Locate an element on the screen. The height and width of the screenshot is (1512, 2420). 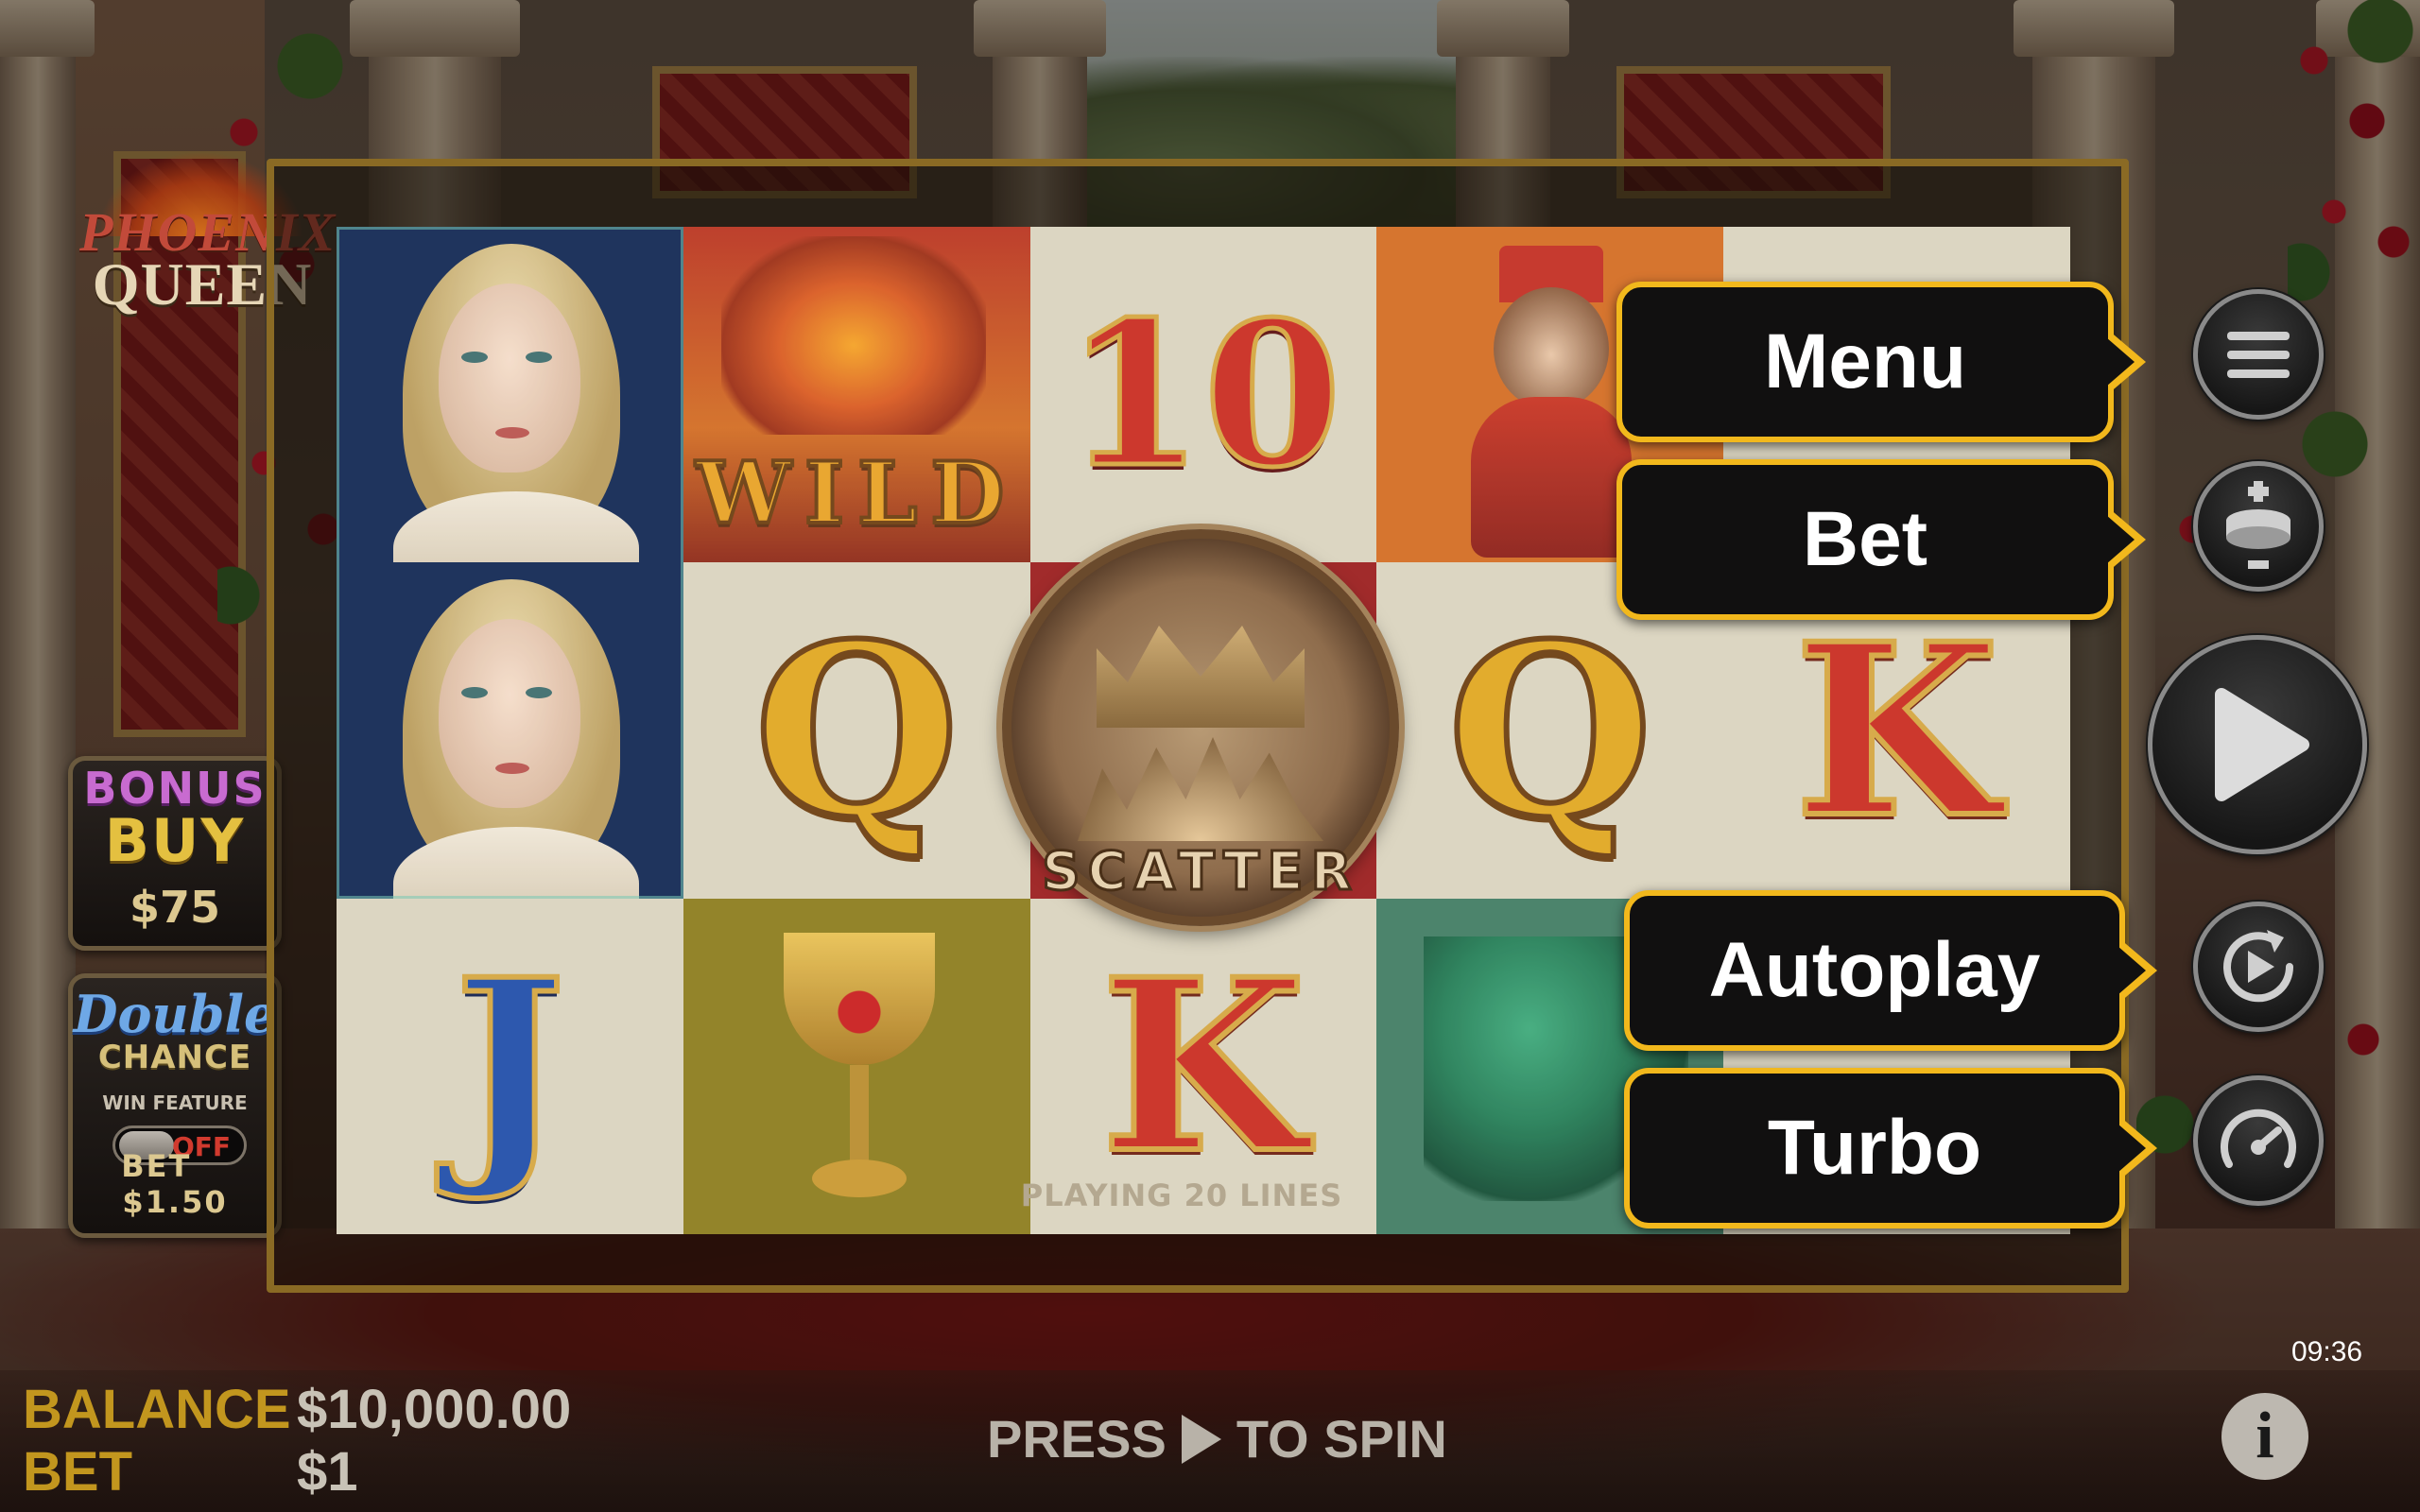
double-chance-bet: BET $1.50 is located at coordinates (175, 1184).